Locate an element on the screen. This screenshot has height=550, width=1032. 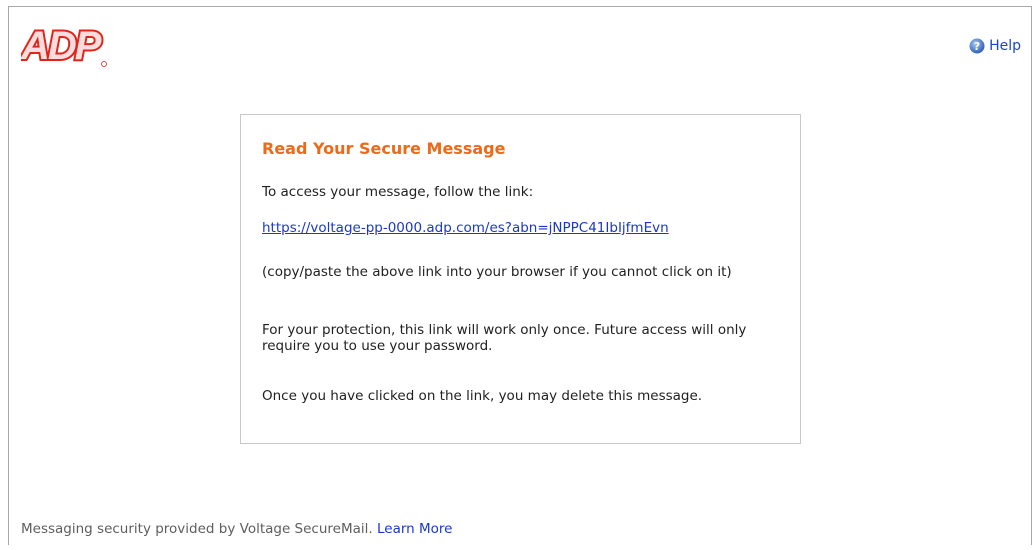
adp-logo: ADP ADP is located at coordinates (69, 46).